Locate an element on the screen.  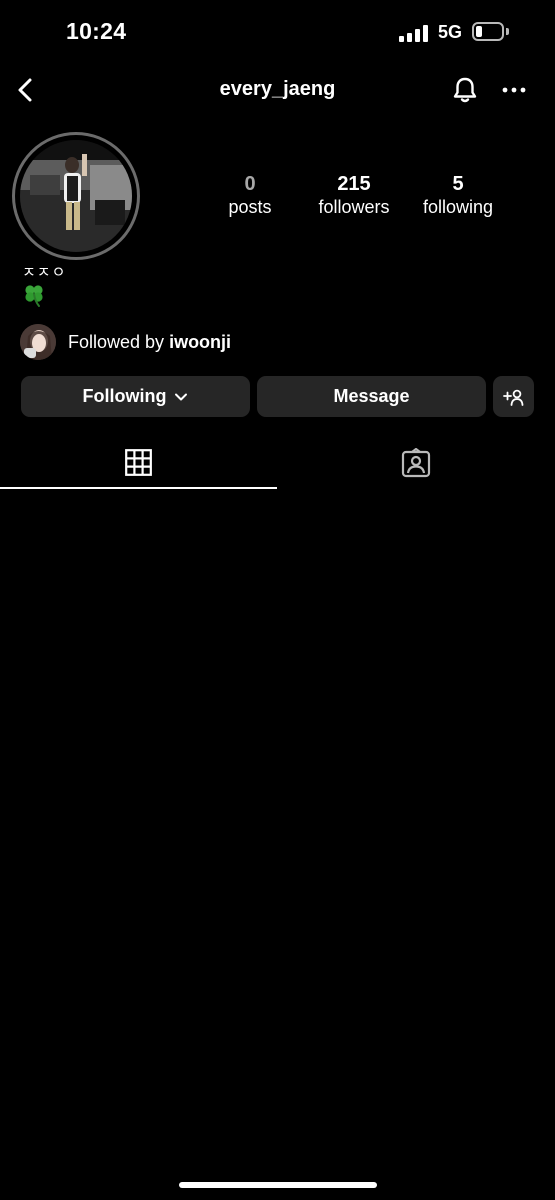
following-button: Following is located at coordinates (135, 396).